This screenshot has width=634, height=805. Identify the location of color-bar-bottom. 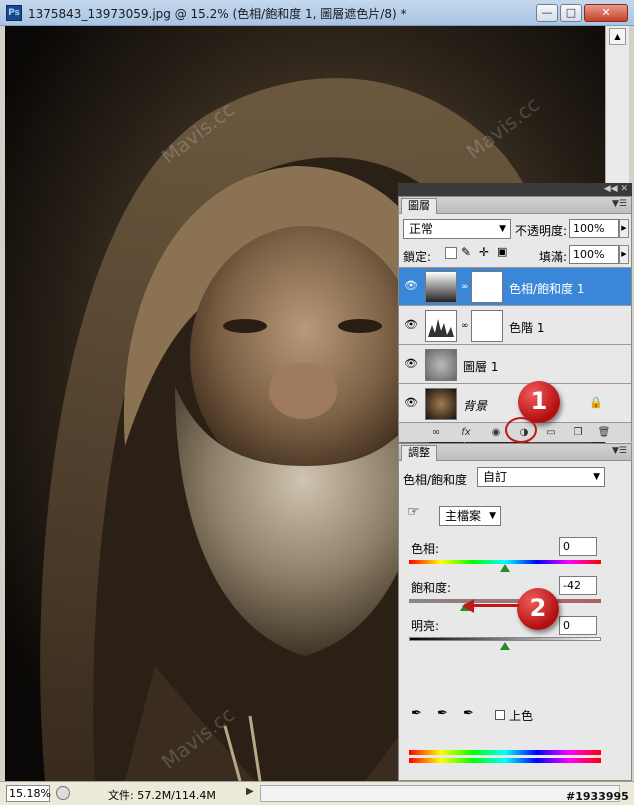
(505, 760).